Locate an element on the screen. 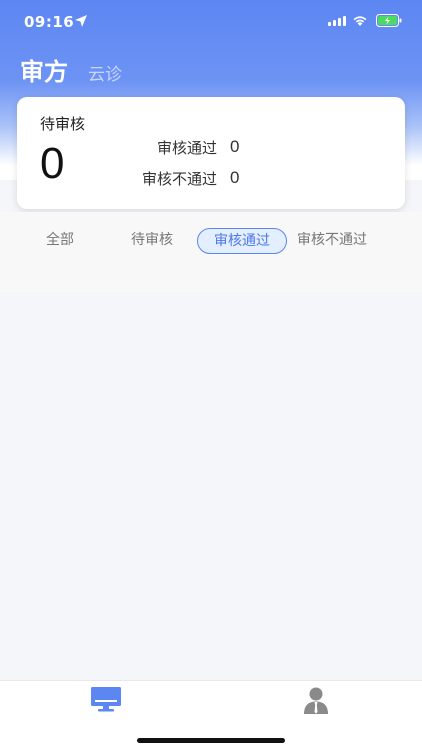 This screenshot has width=422, height=750. monitor-icon is located at coordinates (106, 700).